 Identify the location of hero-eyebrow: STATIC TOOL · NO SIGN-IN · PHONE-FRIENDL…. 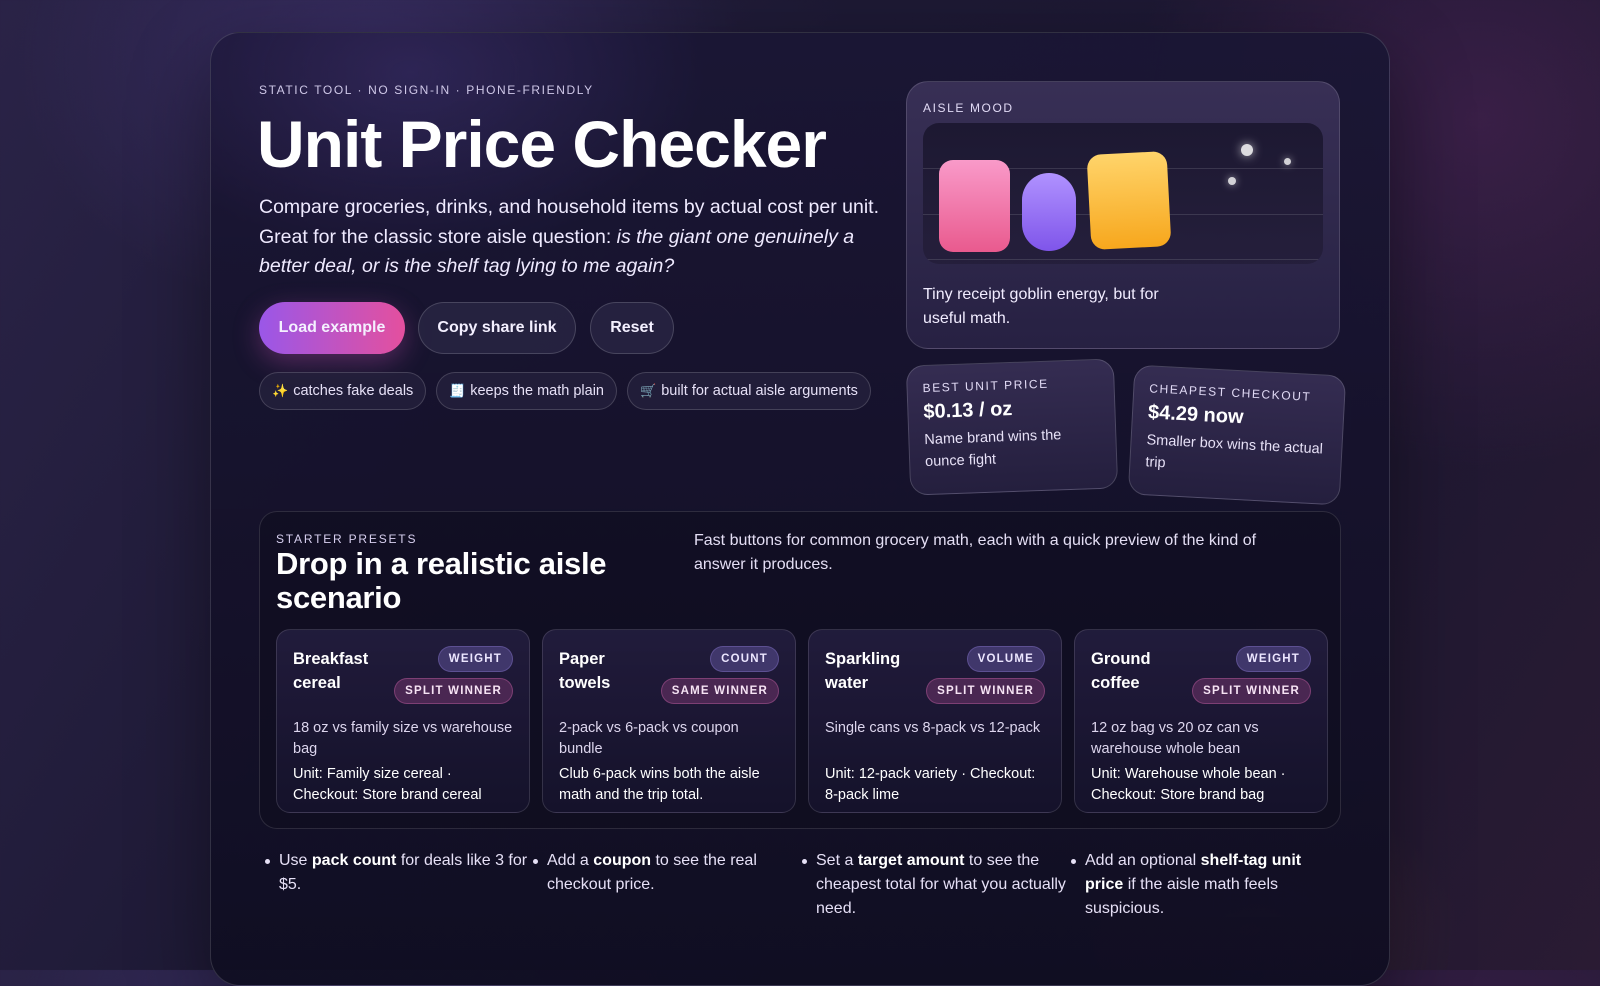
(426, 90).